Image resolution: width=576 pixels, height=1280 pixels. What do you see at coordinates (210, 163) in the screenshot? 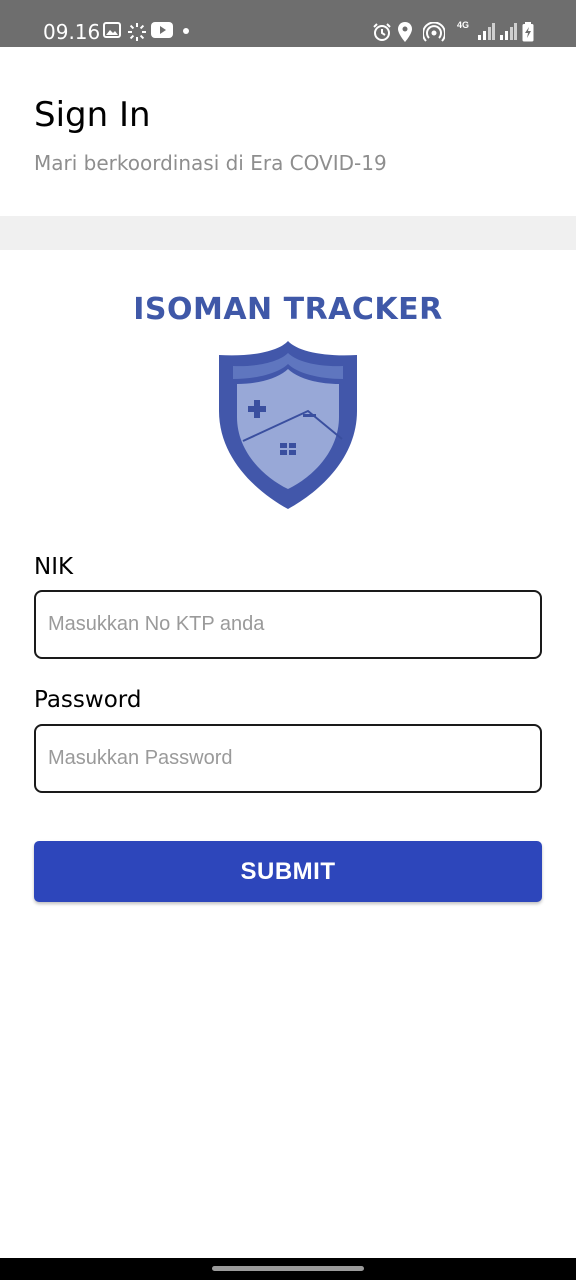
I see `page-subtitle: Mari berkoordinasi di Era COVID-19` at bounding box center [210, 163].